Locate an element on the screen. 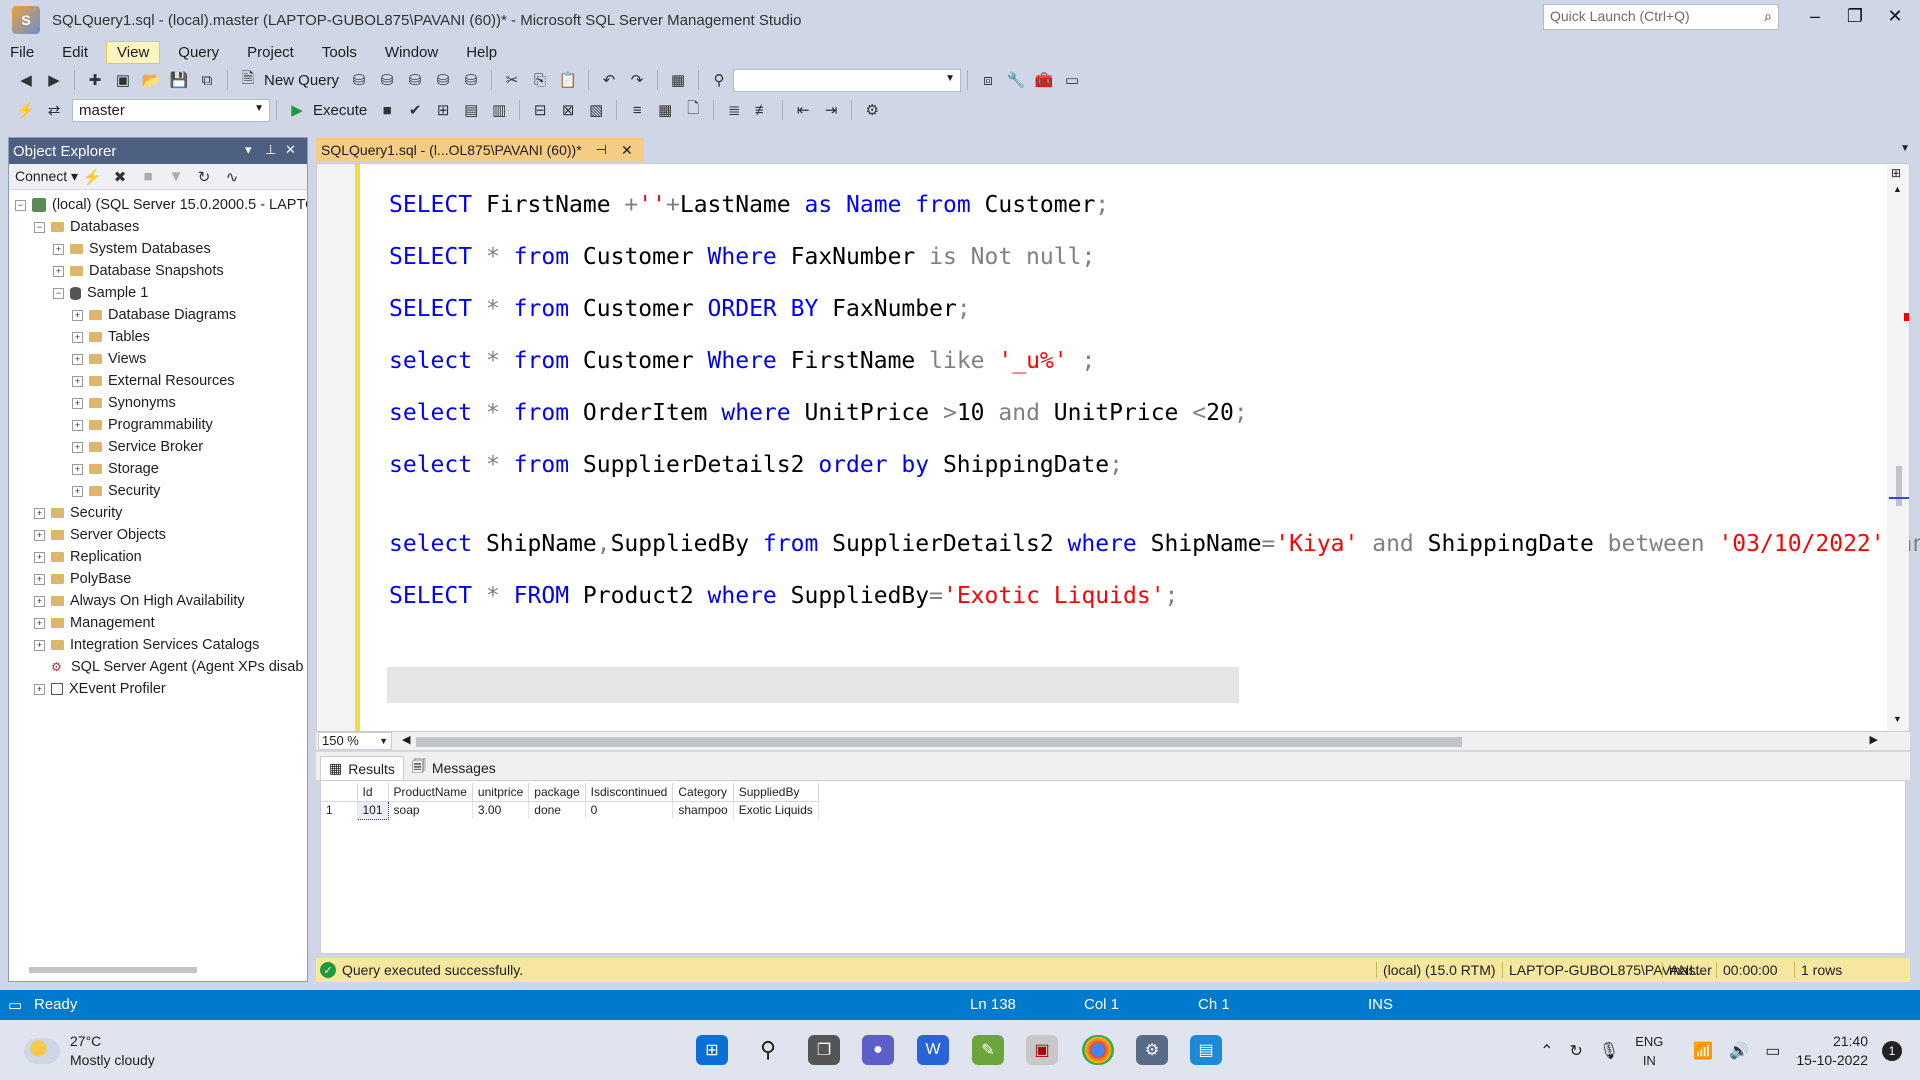  tree-node: + PolyBase is located at coordinates (158, 579).